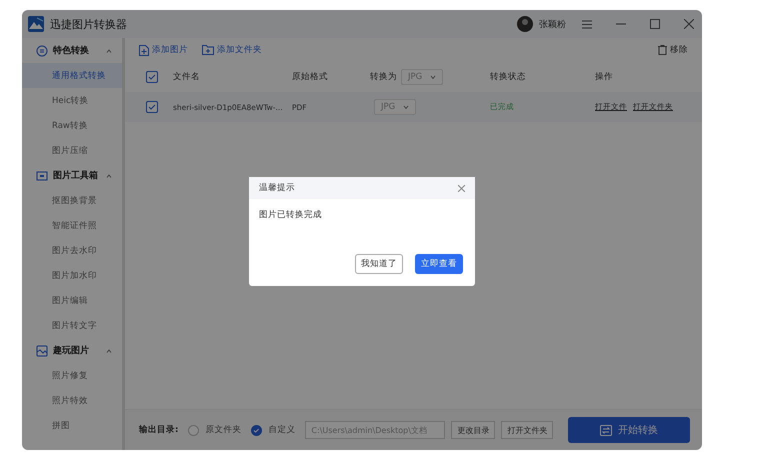 This screenshot has height=454, width=768. I want to click on column-header: 操作, so click(604, 77).